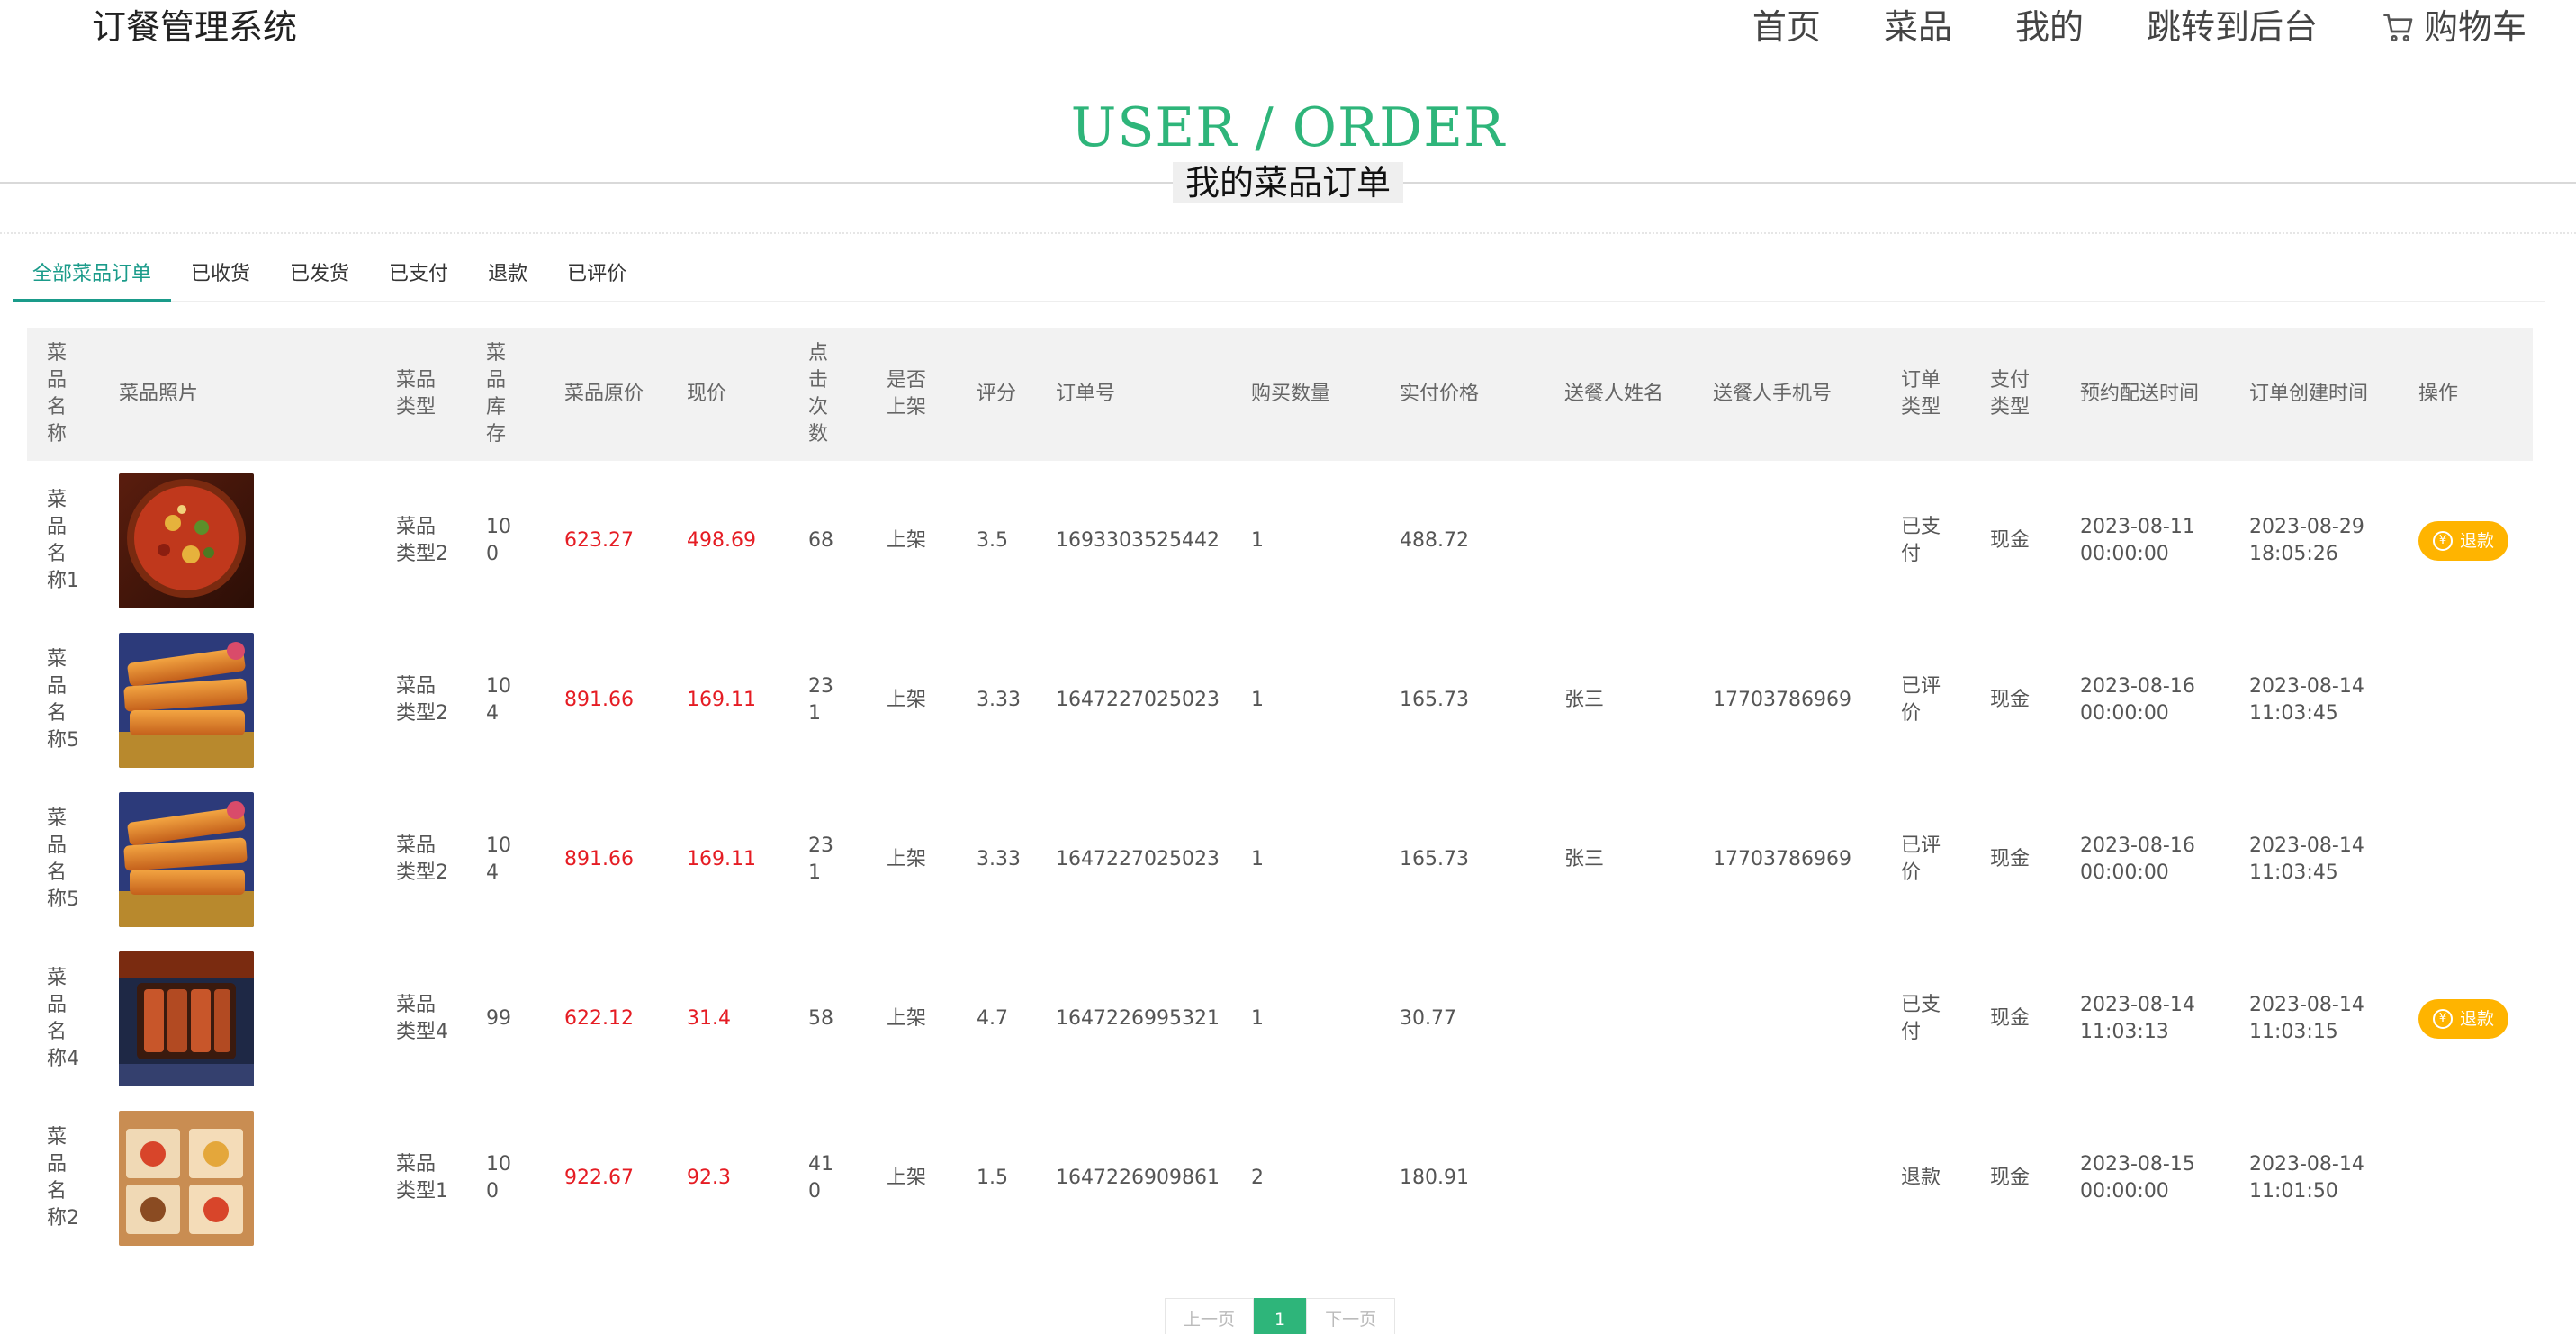  What do you see at coordinates (1428, 1018) in the screenshot?
I see `paid-price: 30.77` at bounding box center [1428, 1018].